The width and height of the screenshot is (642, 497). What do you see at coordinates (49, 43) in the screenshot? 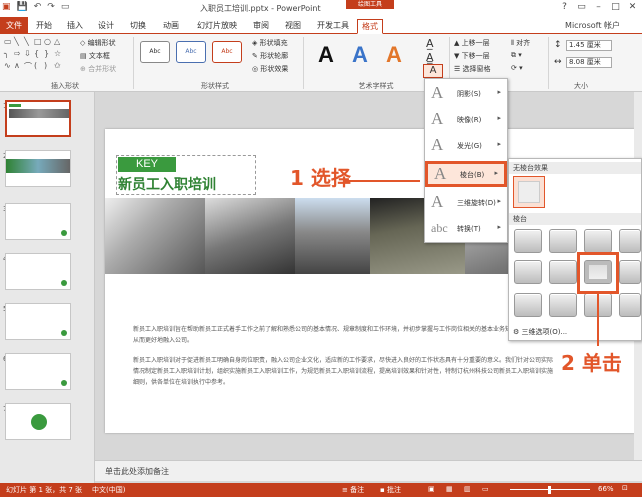
I see `circle-shape-icon: ○` at bounding box center [49, 43].